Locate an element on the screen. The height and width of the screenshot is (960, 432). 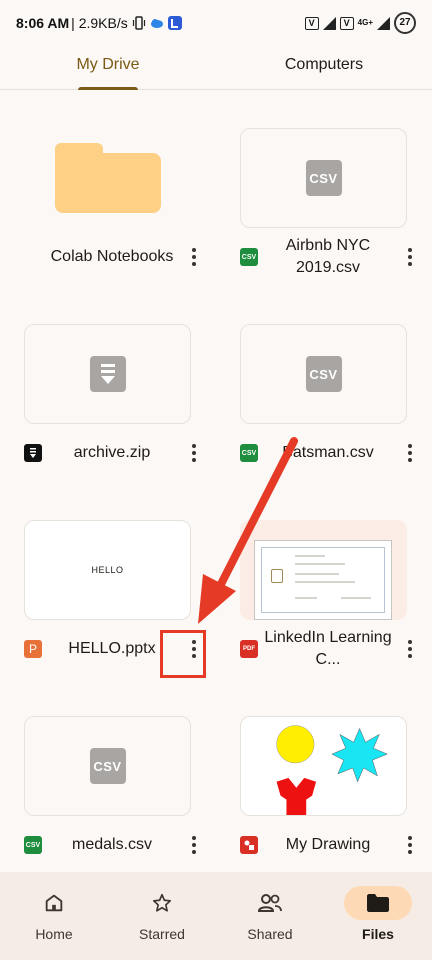
folder-icon is located at coordinates (378, 903).